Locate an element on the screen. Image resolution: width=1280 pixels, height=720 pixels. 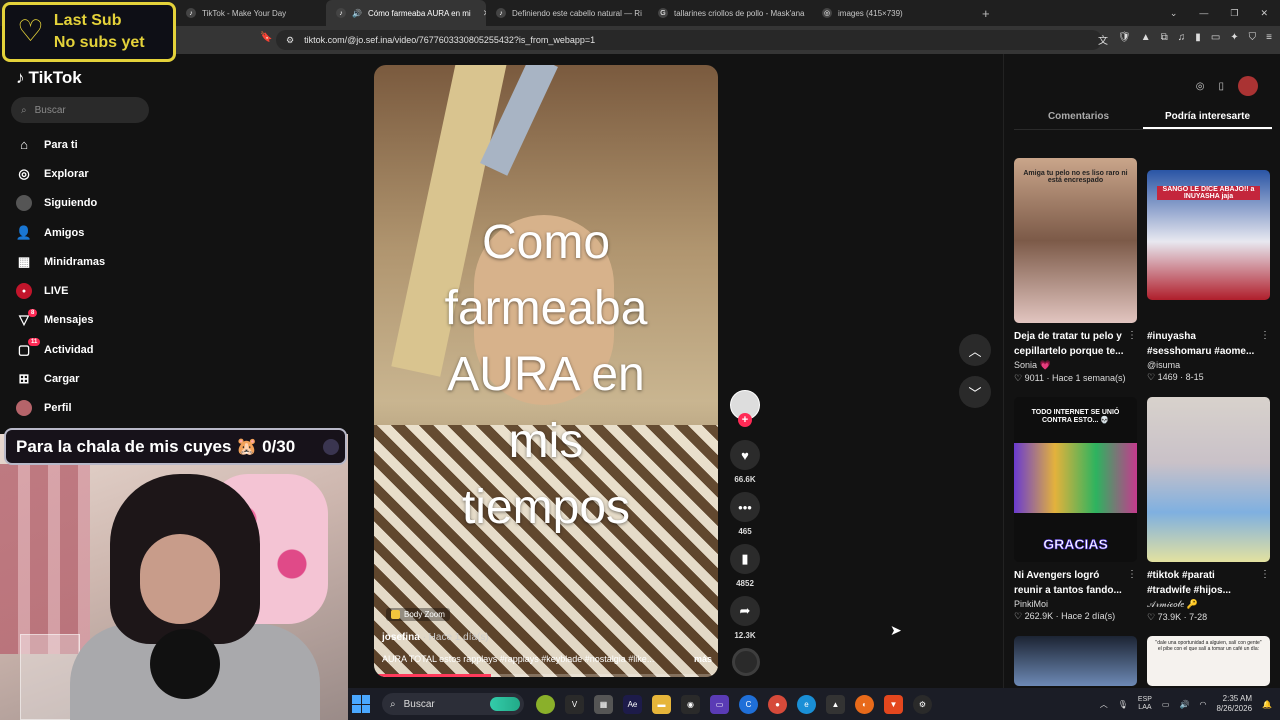
effect-tag: Body Zoom is located at coordinates (418, 614).